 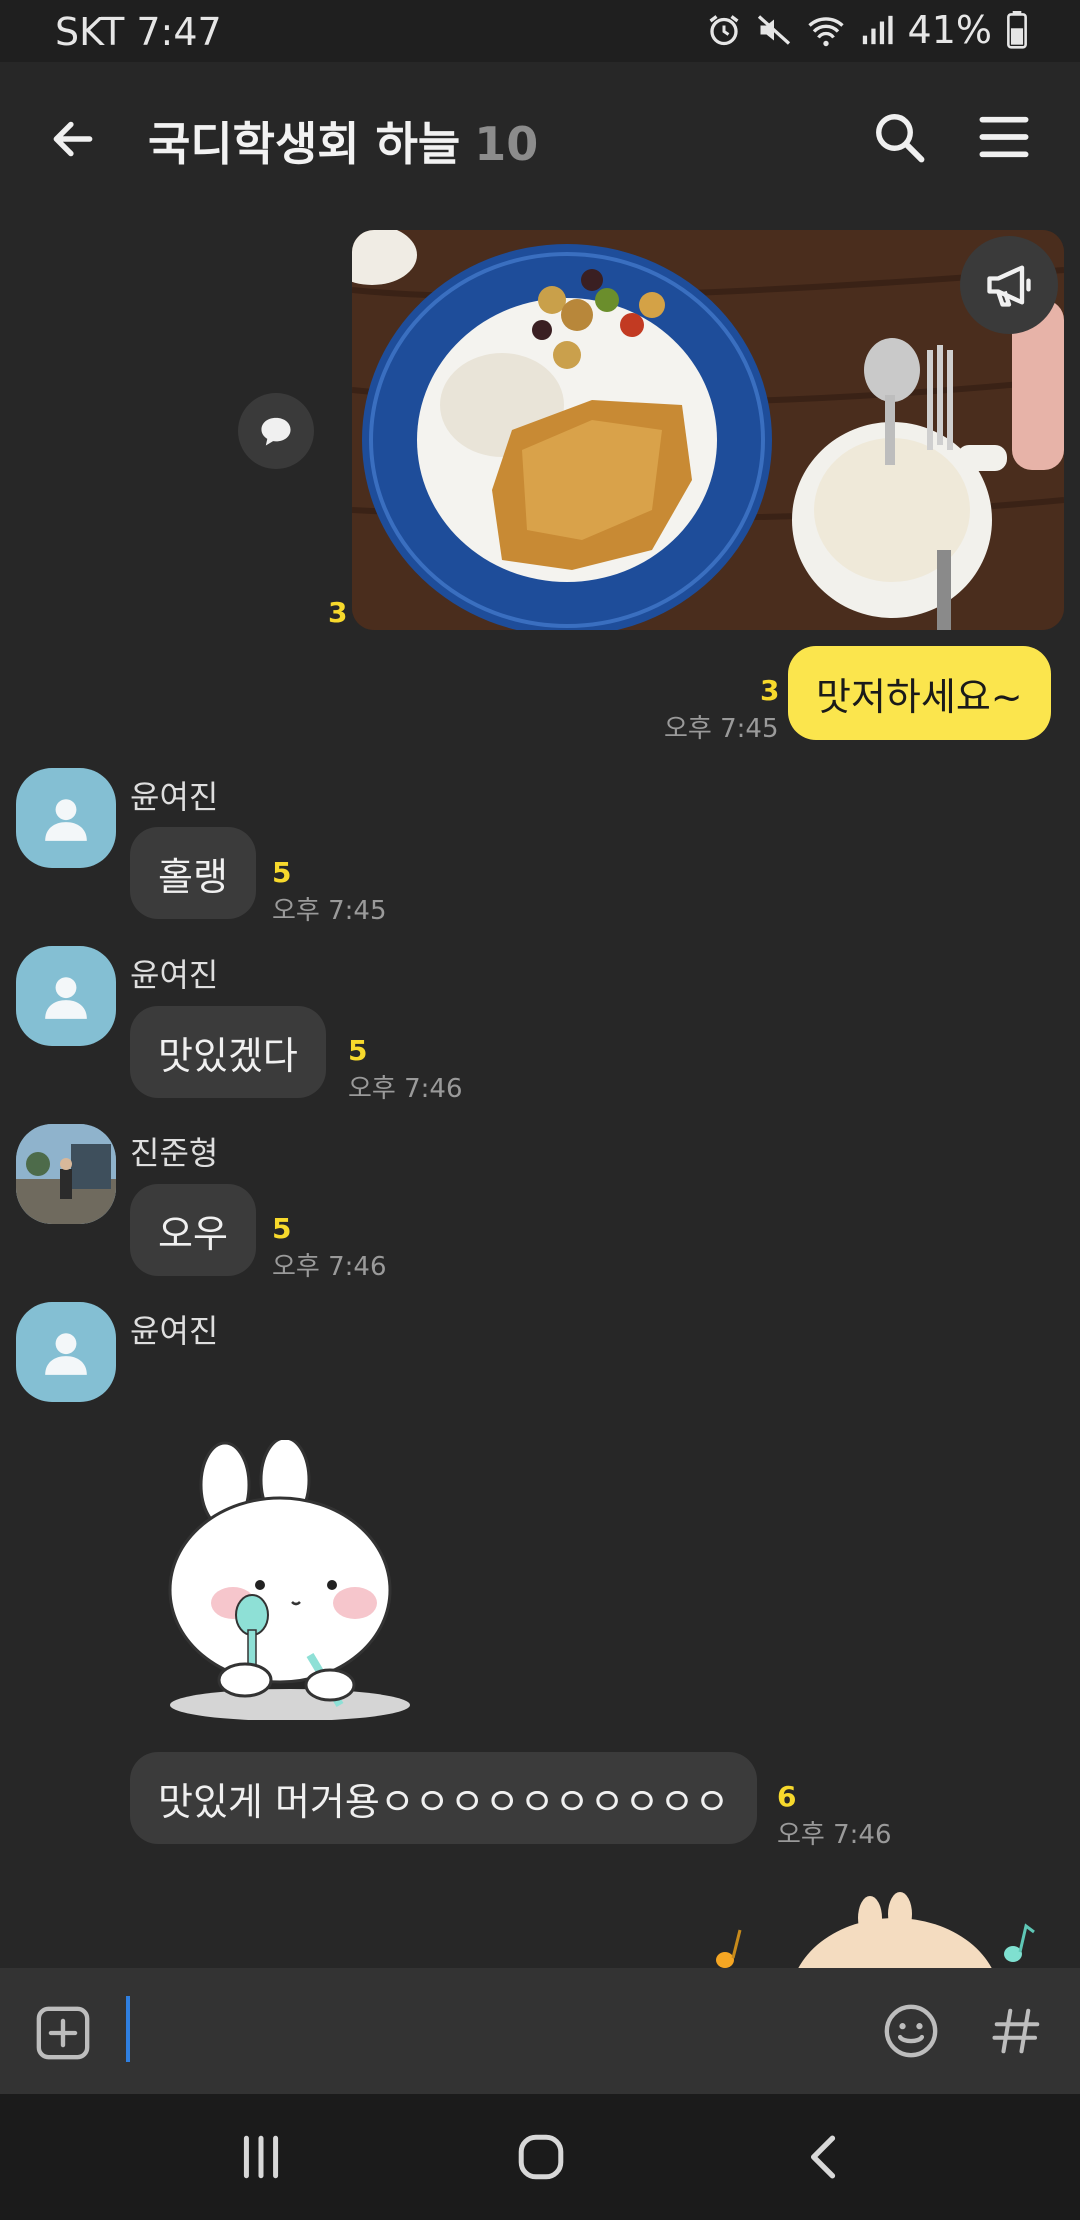 I want to click on my-message-time: 오후 7:45, so click(x=721, y=729).